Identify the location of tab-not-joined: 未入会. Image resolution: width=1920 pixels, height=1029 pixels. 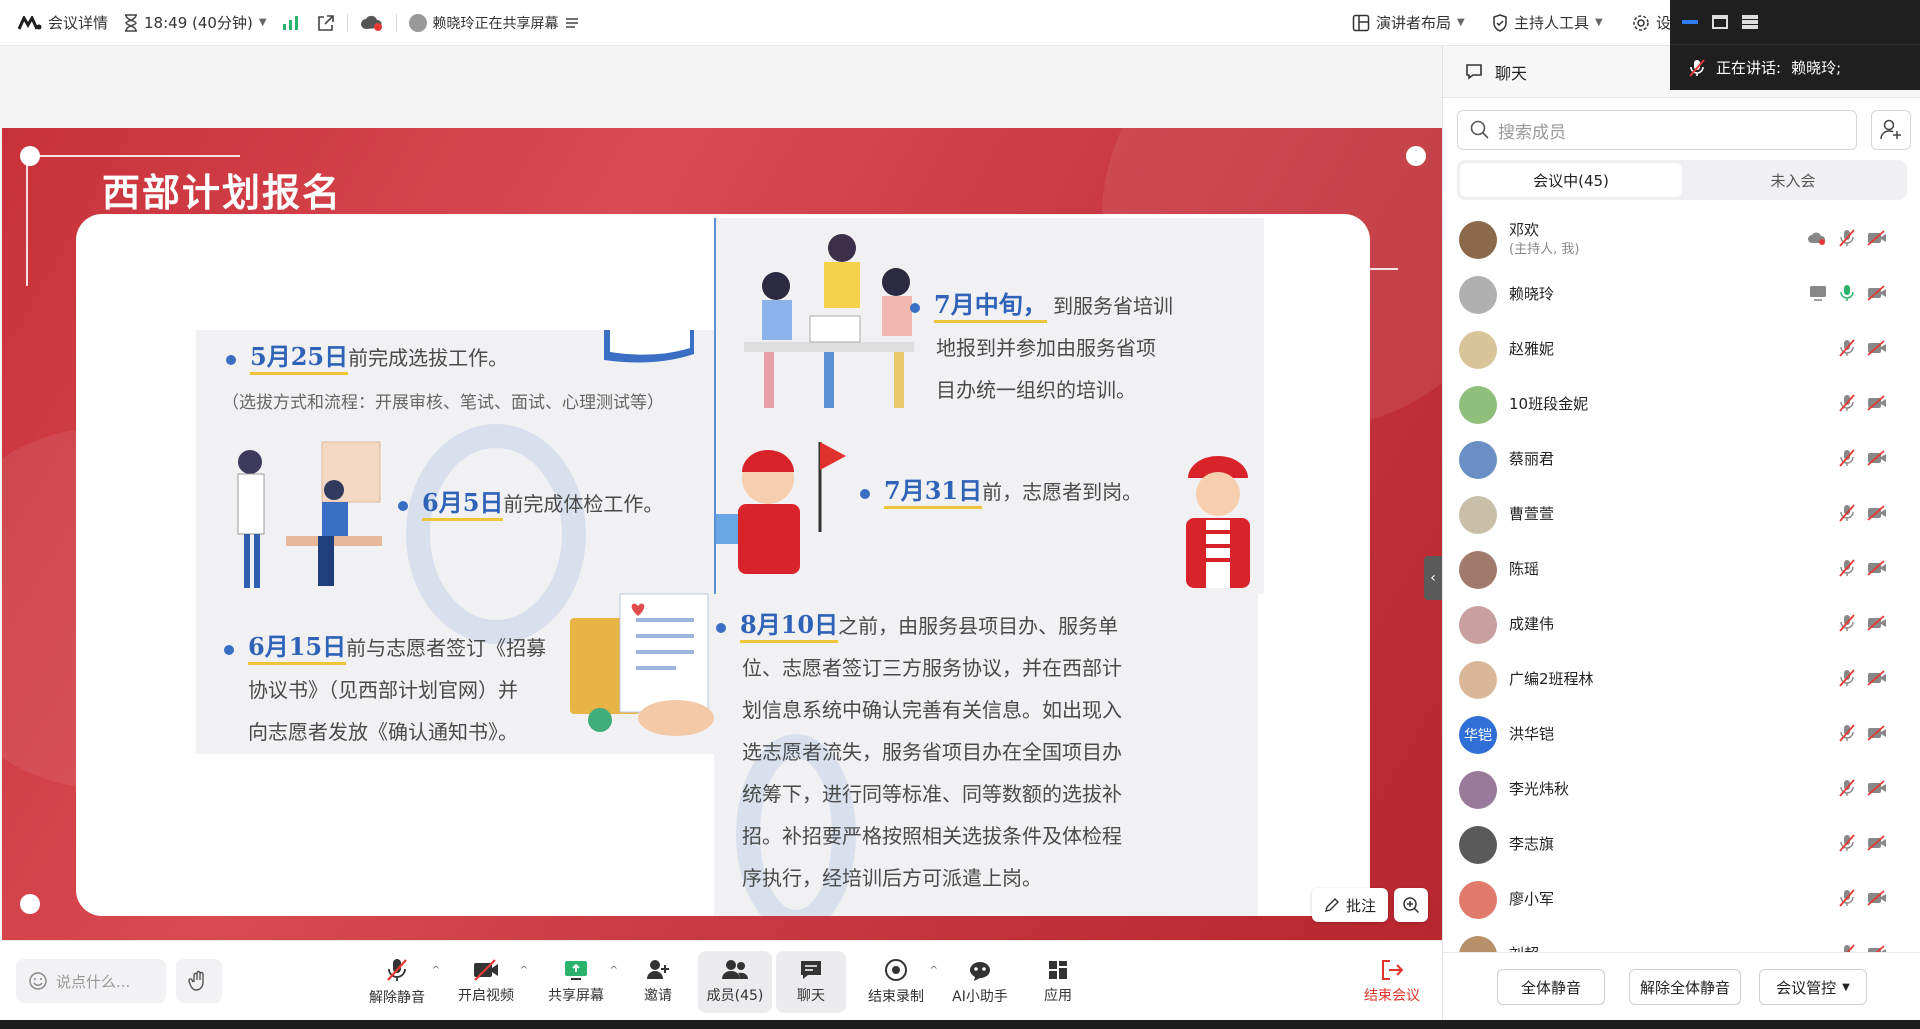
(1793, 180).